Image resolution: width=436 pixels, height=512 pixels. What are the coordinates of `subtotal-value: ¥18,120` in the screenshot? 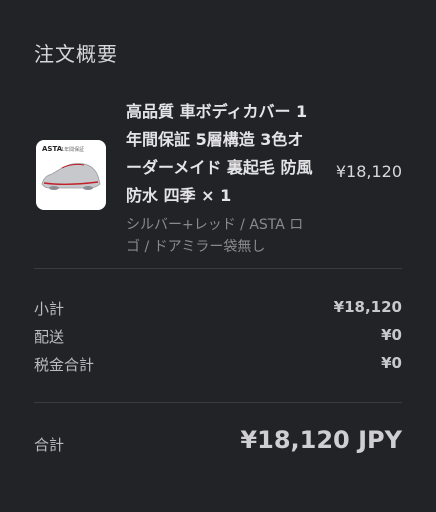 It's located at (367, 307).